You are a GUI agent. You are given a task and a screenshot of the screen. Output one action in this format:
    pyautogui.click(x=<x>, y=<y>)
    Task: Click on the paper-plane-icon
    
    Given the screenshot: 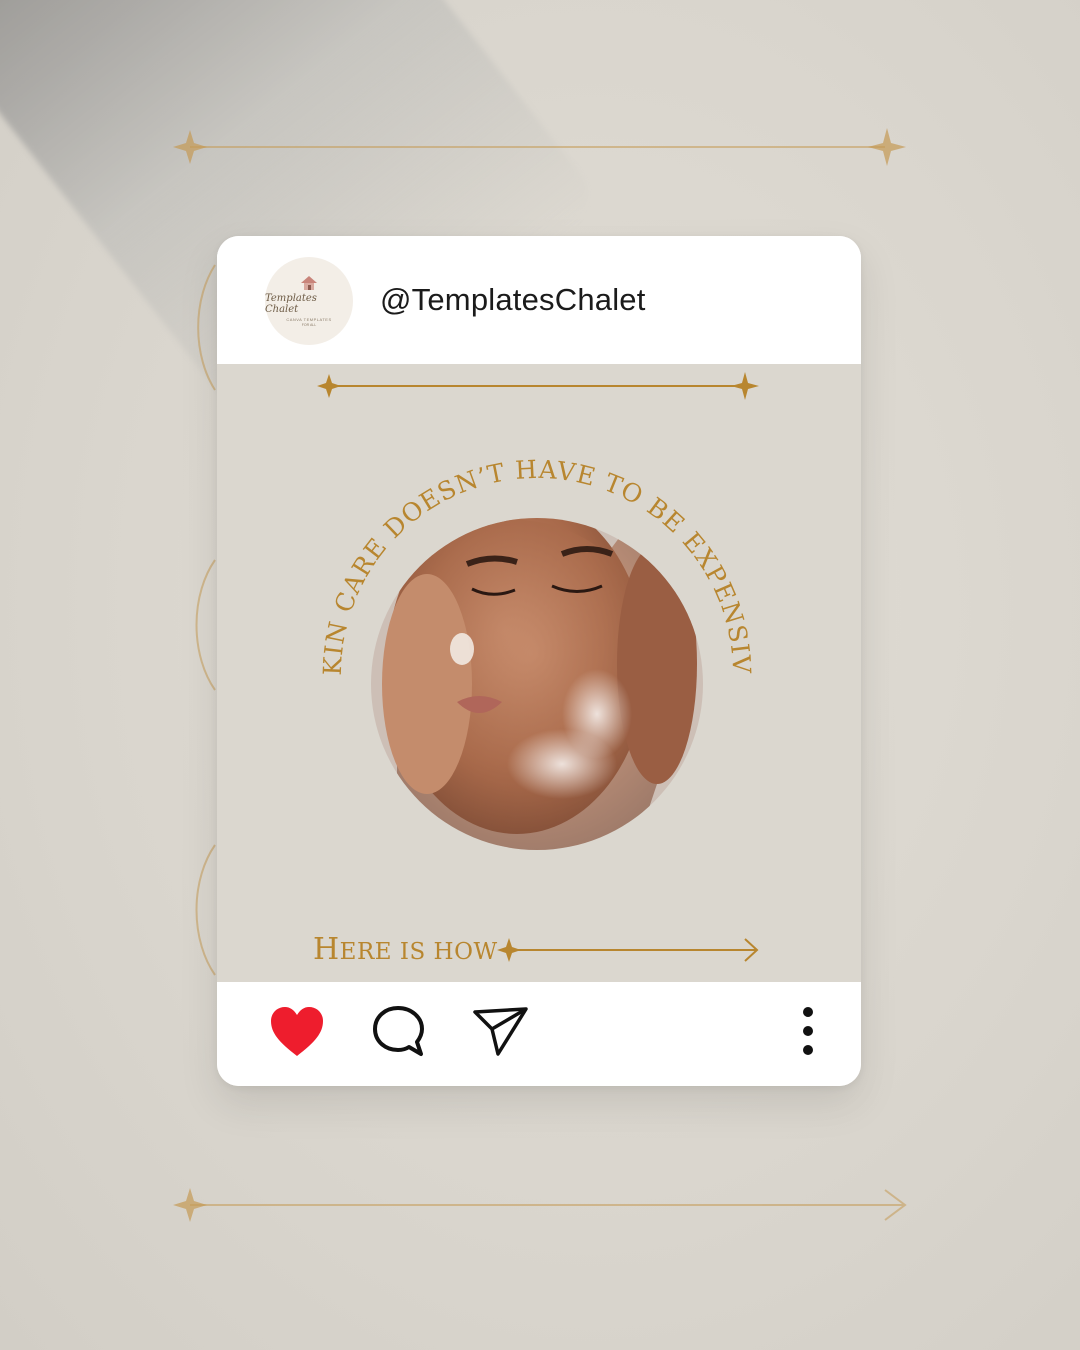 What is the action you would take?
    pyautogui.click(x=501, y=1032)
    